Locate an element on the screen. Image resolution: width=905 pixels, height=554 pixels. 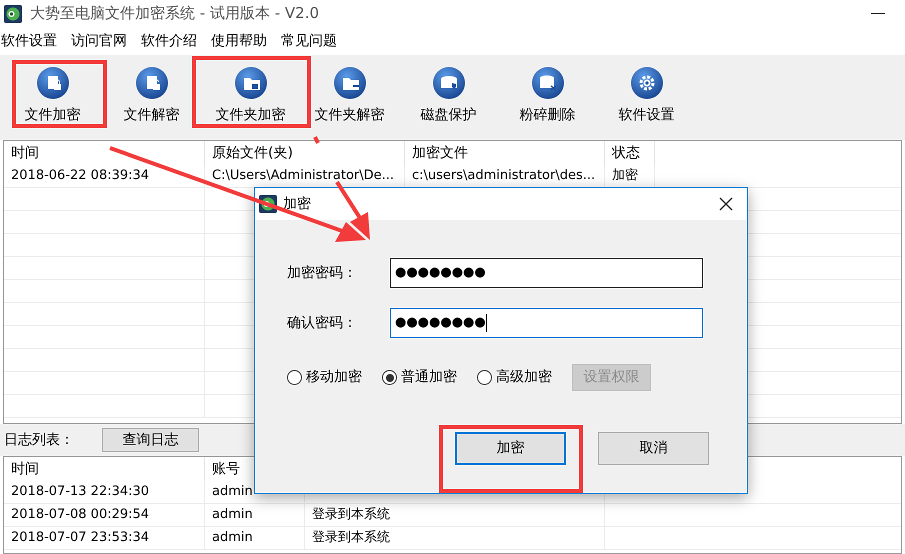
toolbar-button: 磁盘保护 is located at coordinates (448, 95).